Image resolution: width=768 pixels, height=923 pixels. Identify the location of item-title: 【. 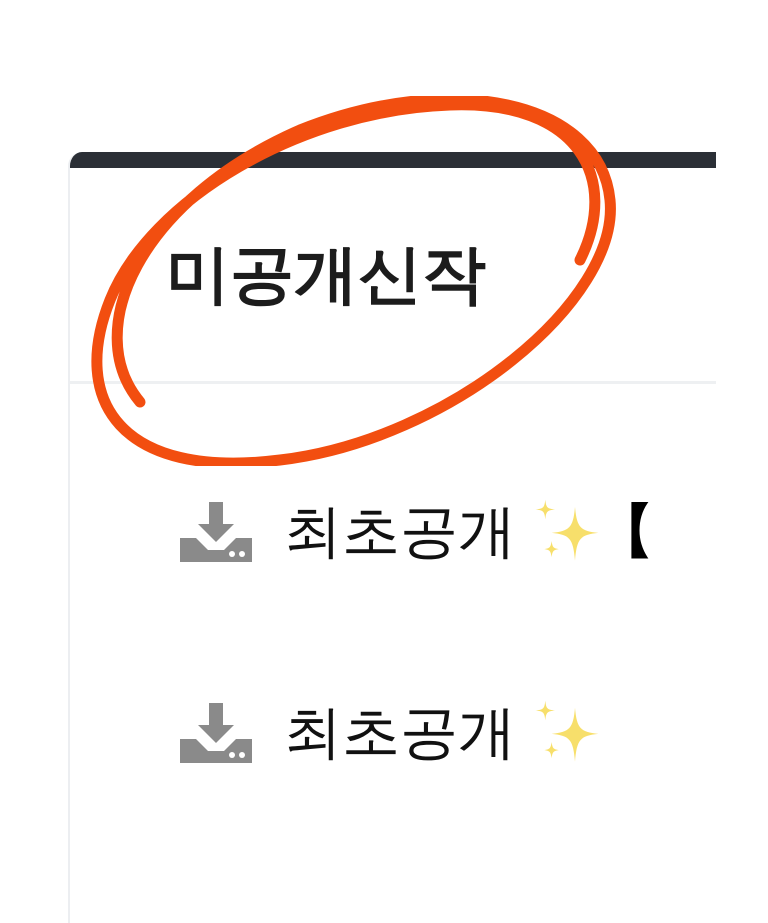
(625, 532).